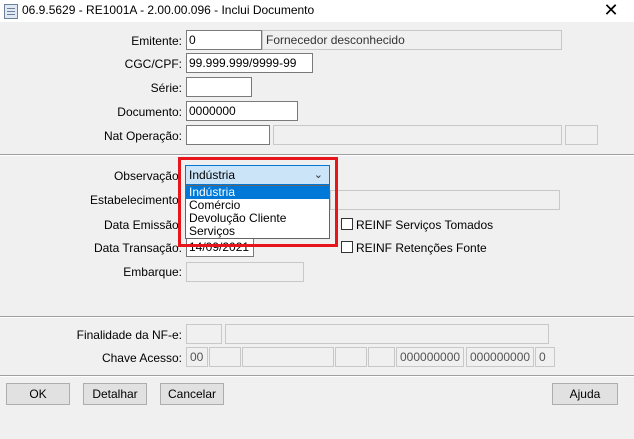 This screenshot has height=439, width=634. Describe the element at coordinates (135, 200) in the screenshot. I see `estabelecimento-label: Estabelecimento:` at that location.